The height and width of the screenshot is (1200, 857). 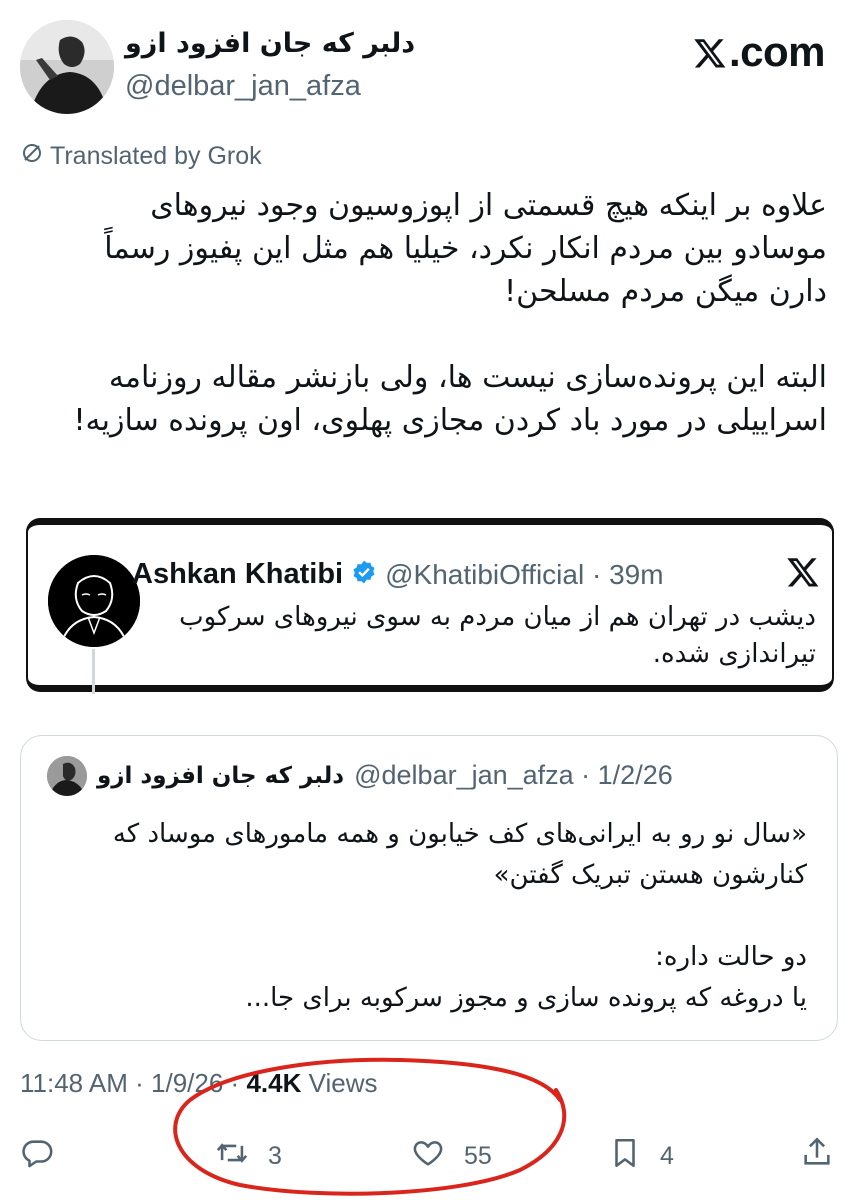 I want to click on like-button: 55, so click(x=451, y=1156).